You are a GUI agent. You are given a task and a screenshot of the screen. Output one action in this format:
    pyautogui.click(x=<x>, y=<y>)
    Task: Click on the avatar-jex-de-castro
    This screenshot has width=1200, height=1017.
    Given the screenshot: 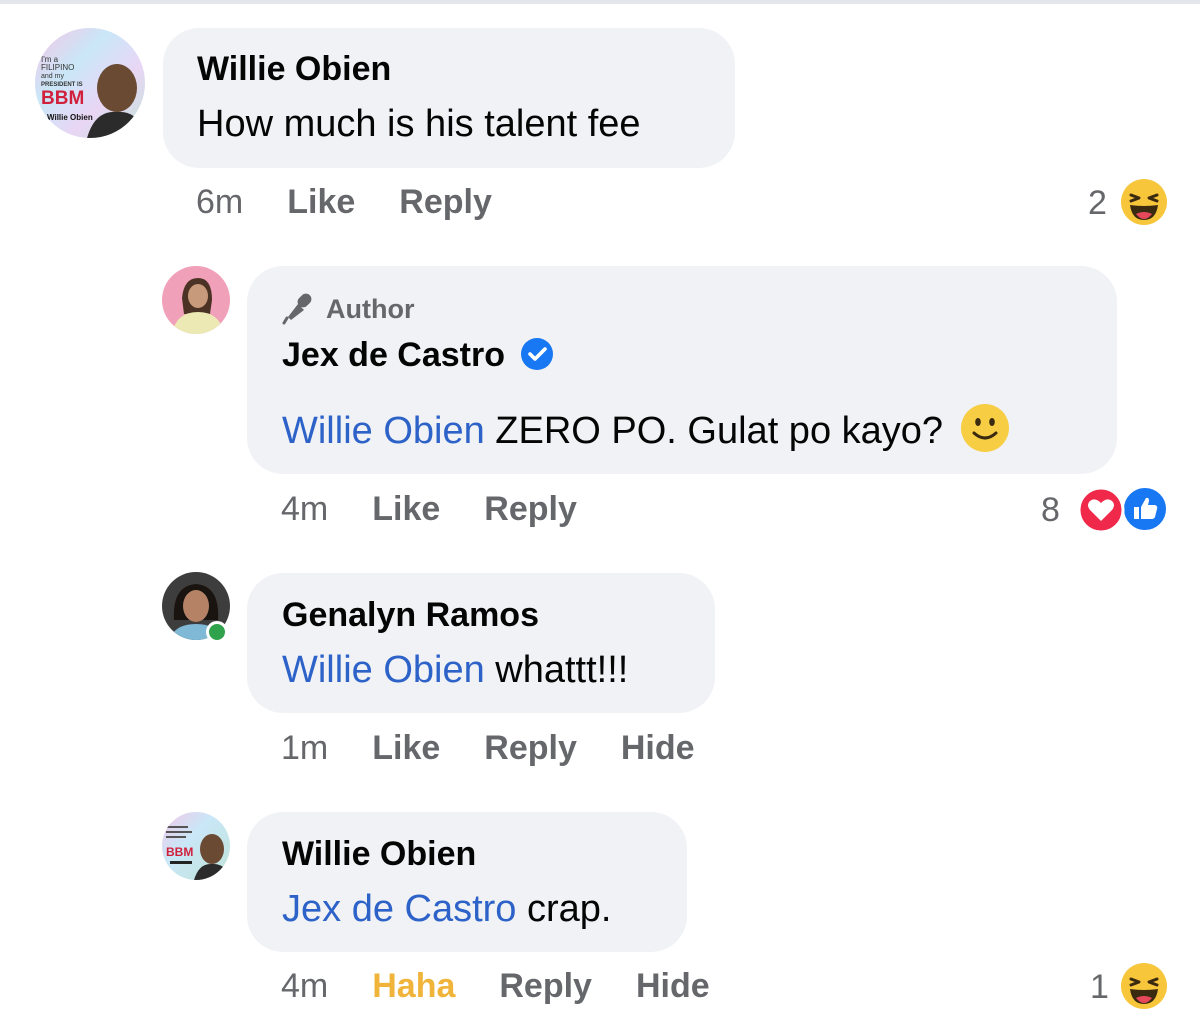 What is the action you would take?
    pyautogui.click(x=196, y=300)
    